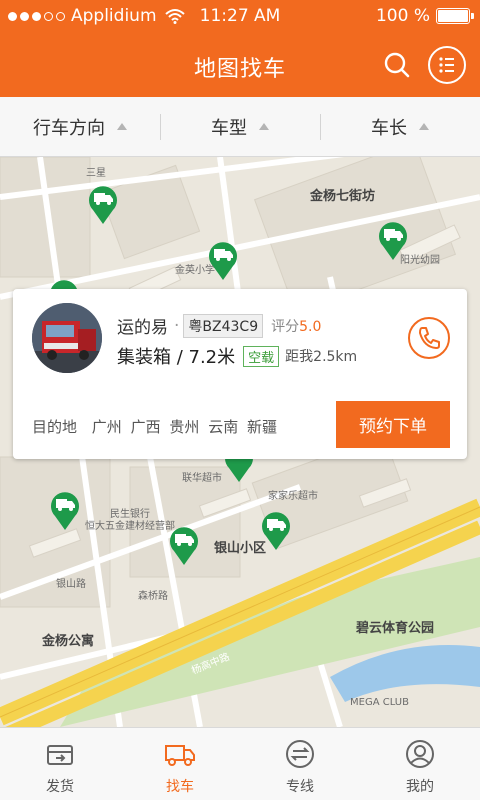 The image size is (480, 800). I want to click on profile-icon, so click(420, 754).